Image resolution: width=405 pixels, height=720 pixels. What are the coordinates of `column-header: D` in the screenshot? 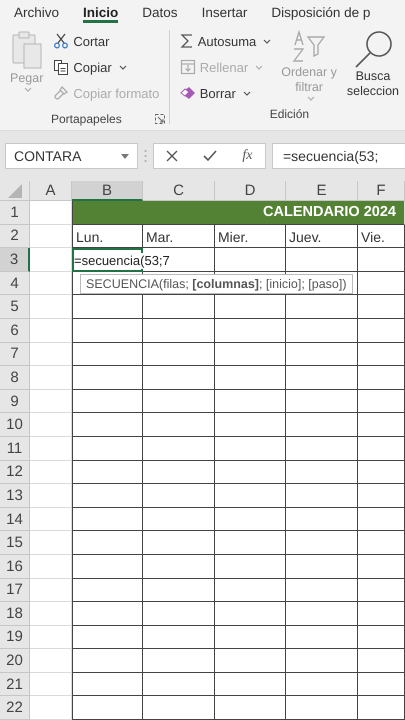 It's located at (250, 191).